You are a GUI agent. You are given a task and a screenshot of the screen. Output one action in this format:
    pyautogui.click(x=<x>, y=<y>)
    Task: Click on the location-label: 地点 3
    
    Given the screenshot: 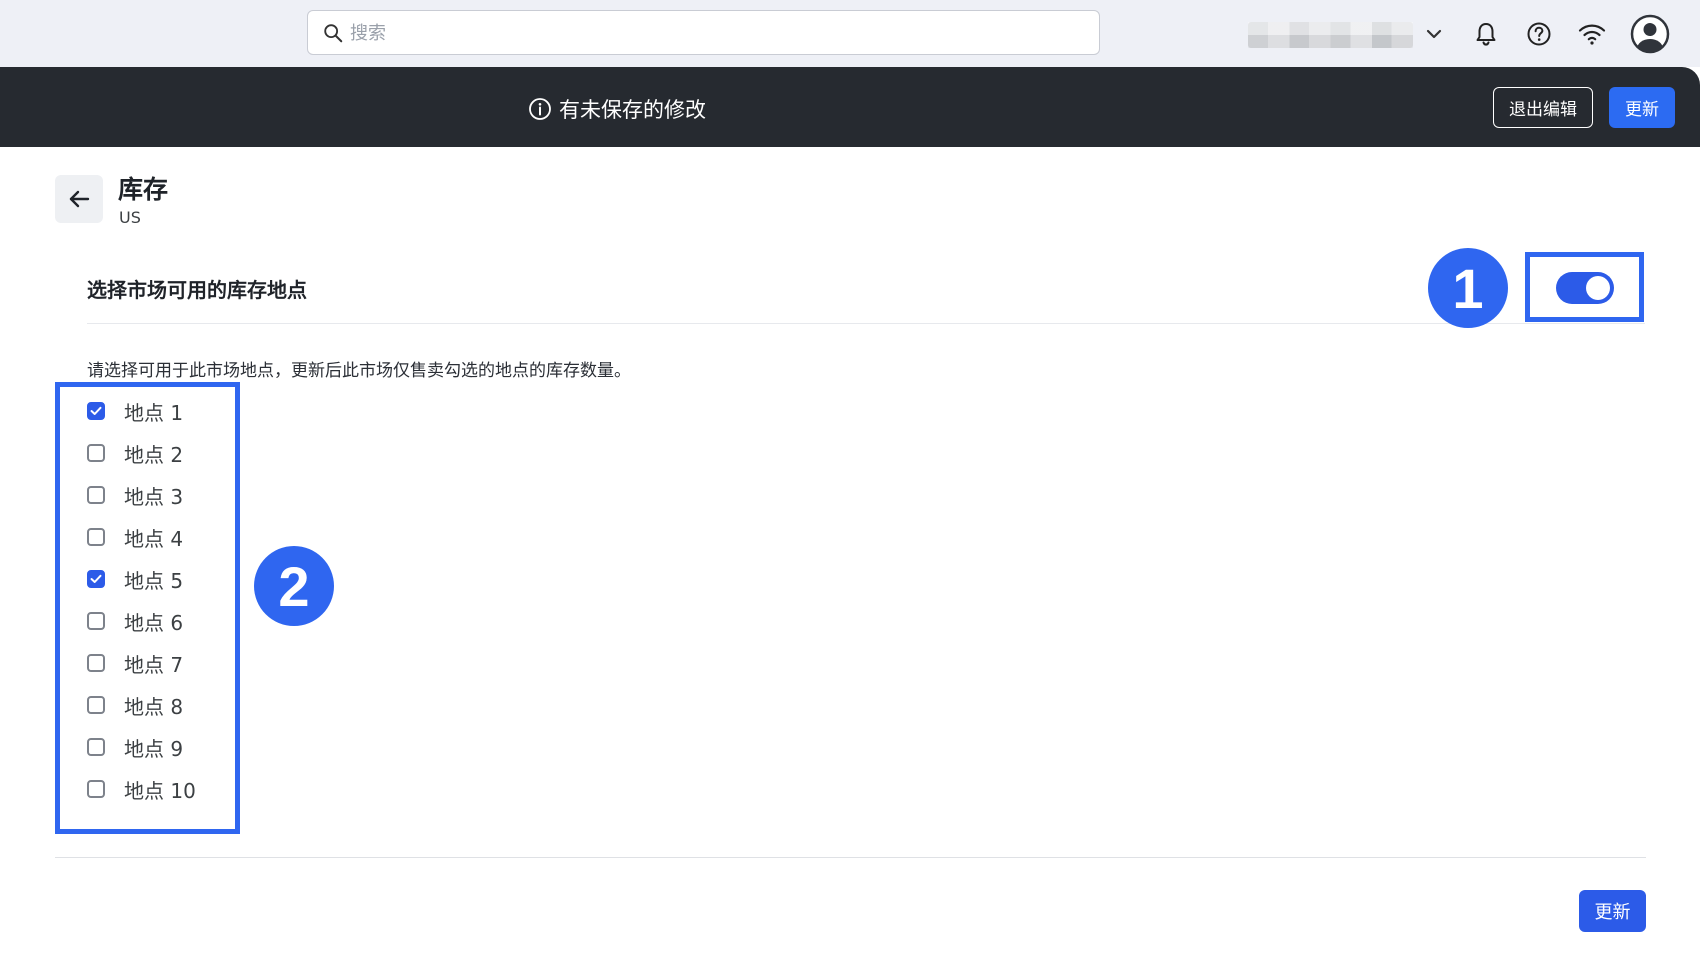 What is the action you would take?
    pyautogui.click(x=154, y=496)
    